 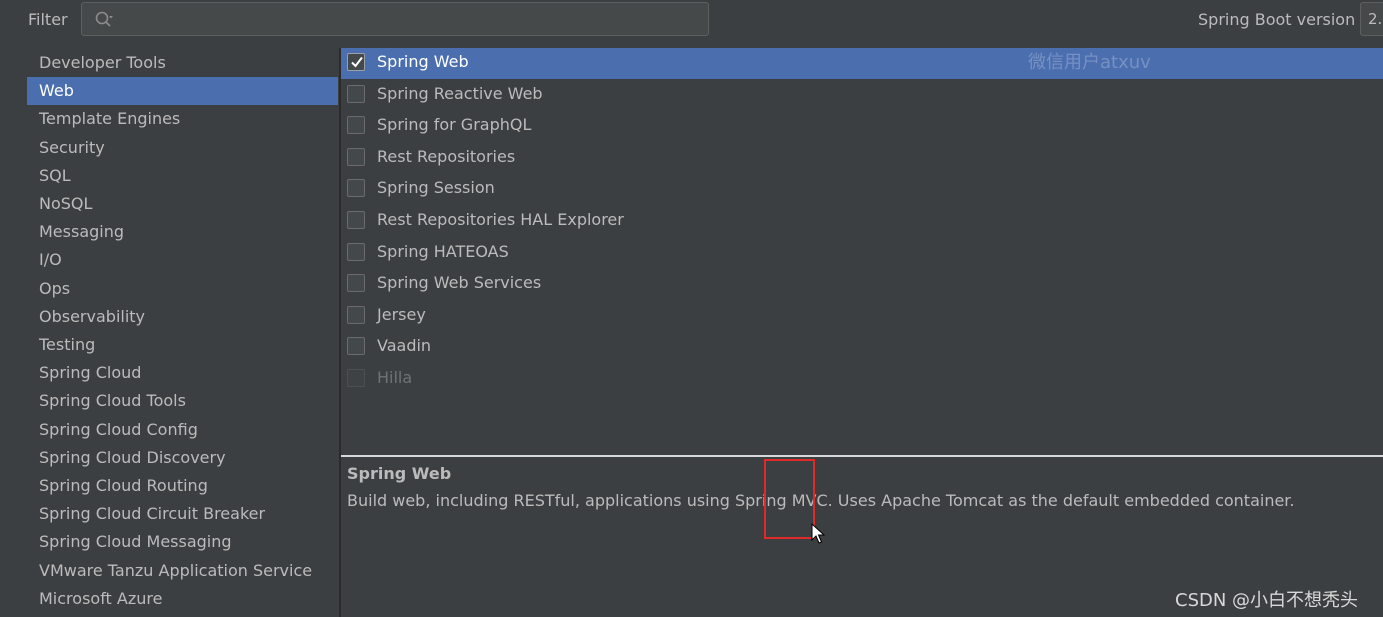 What do you see at coordinates (182, 430) in the screenshot?
I see `category-item: Spring Cloud Config` at bounding box center [182, 430].